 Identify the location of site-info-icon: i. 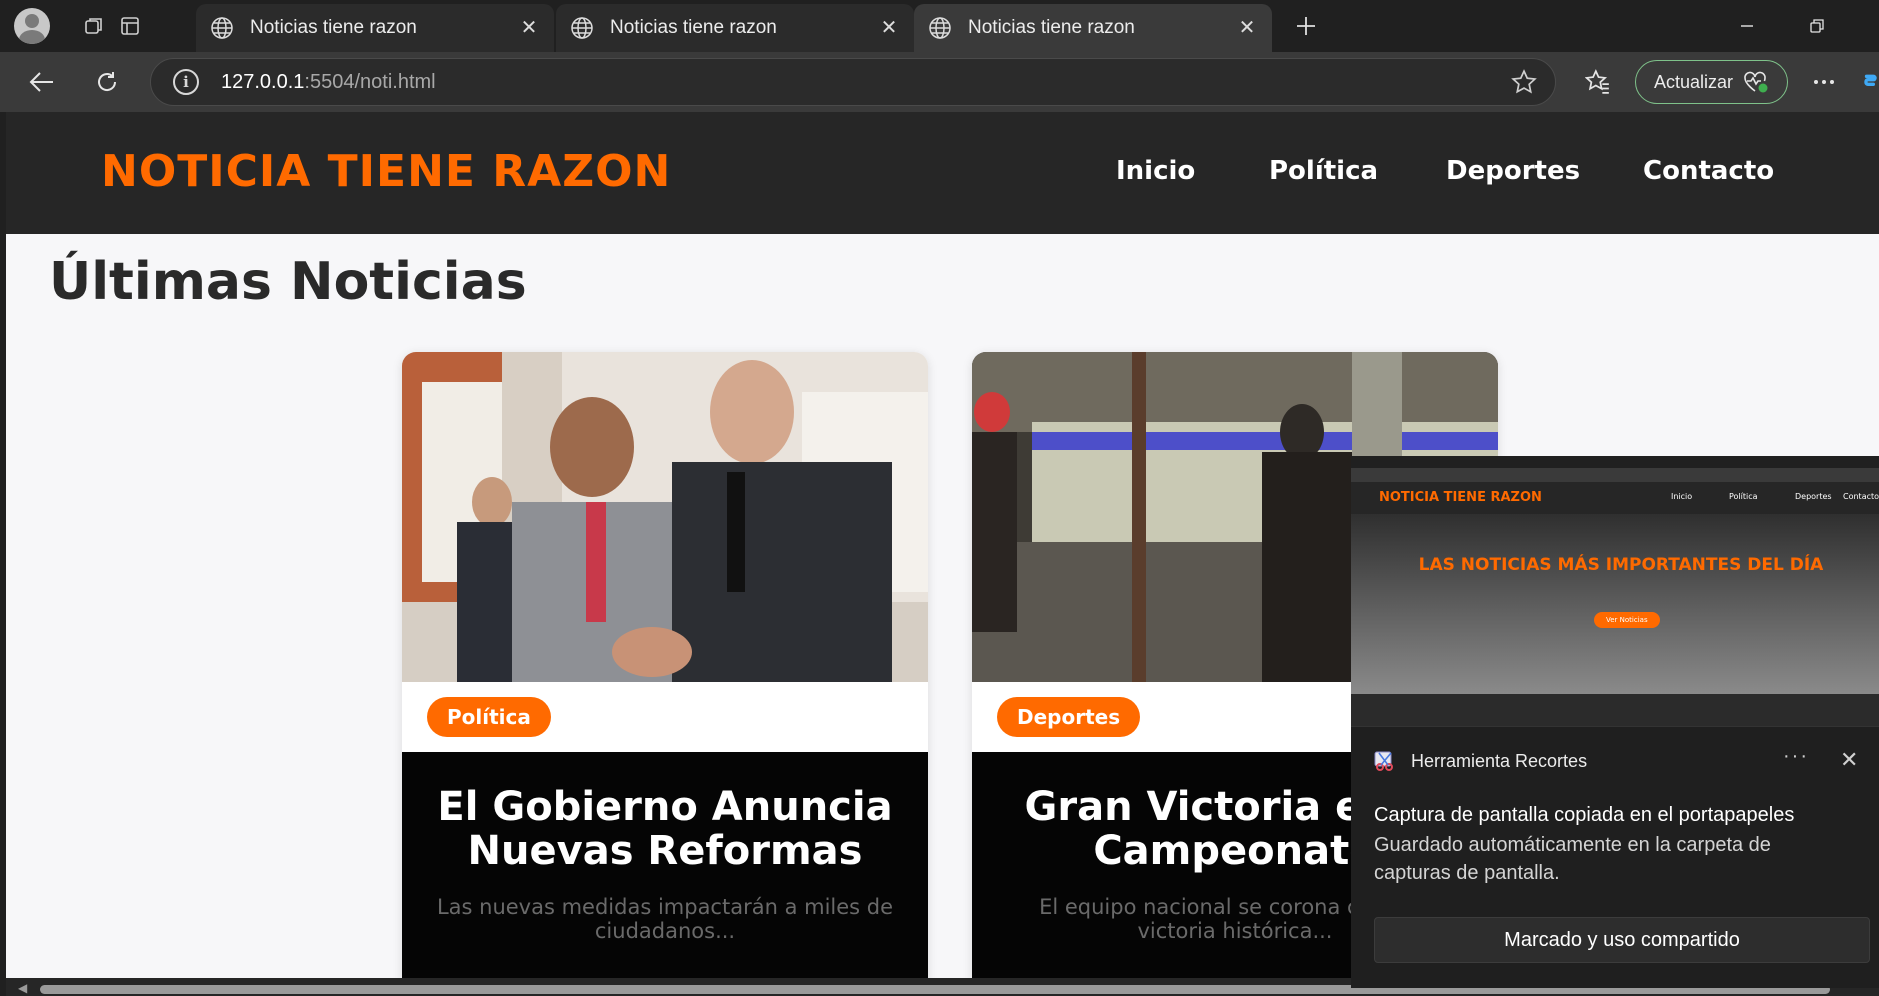
(186, 82).